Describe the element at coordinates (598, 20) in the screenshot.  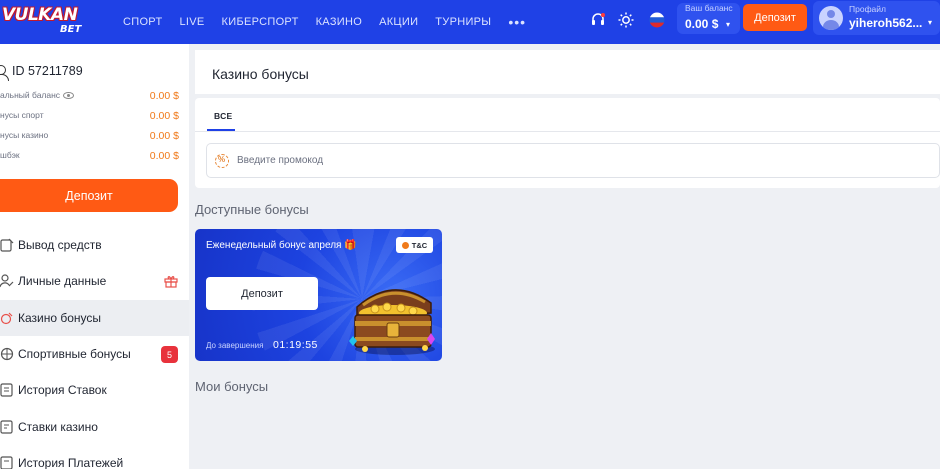
I see `support-headset-icon` at that location.